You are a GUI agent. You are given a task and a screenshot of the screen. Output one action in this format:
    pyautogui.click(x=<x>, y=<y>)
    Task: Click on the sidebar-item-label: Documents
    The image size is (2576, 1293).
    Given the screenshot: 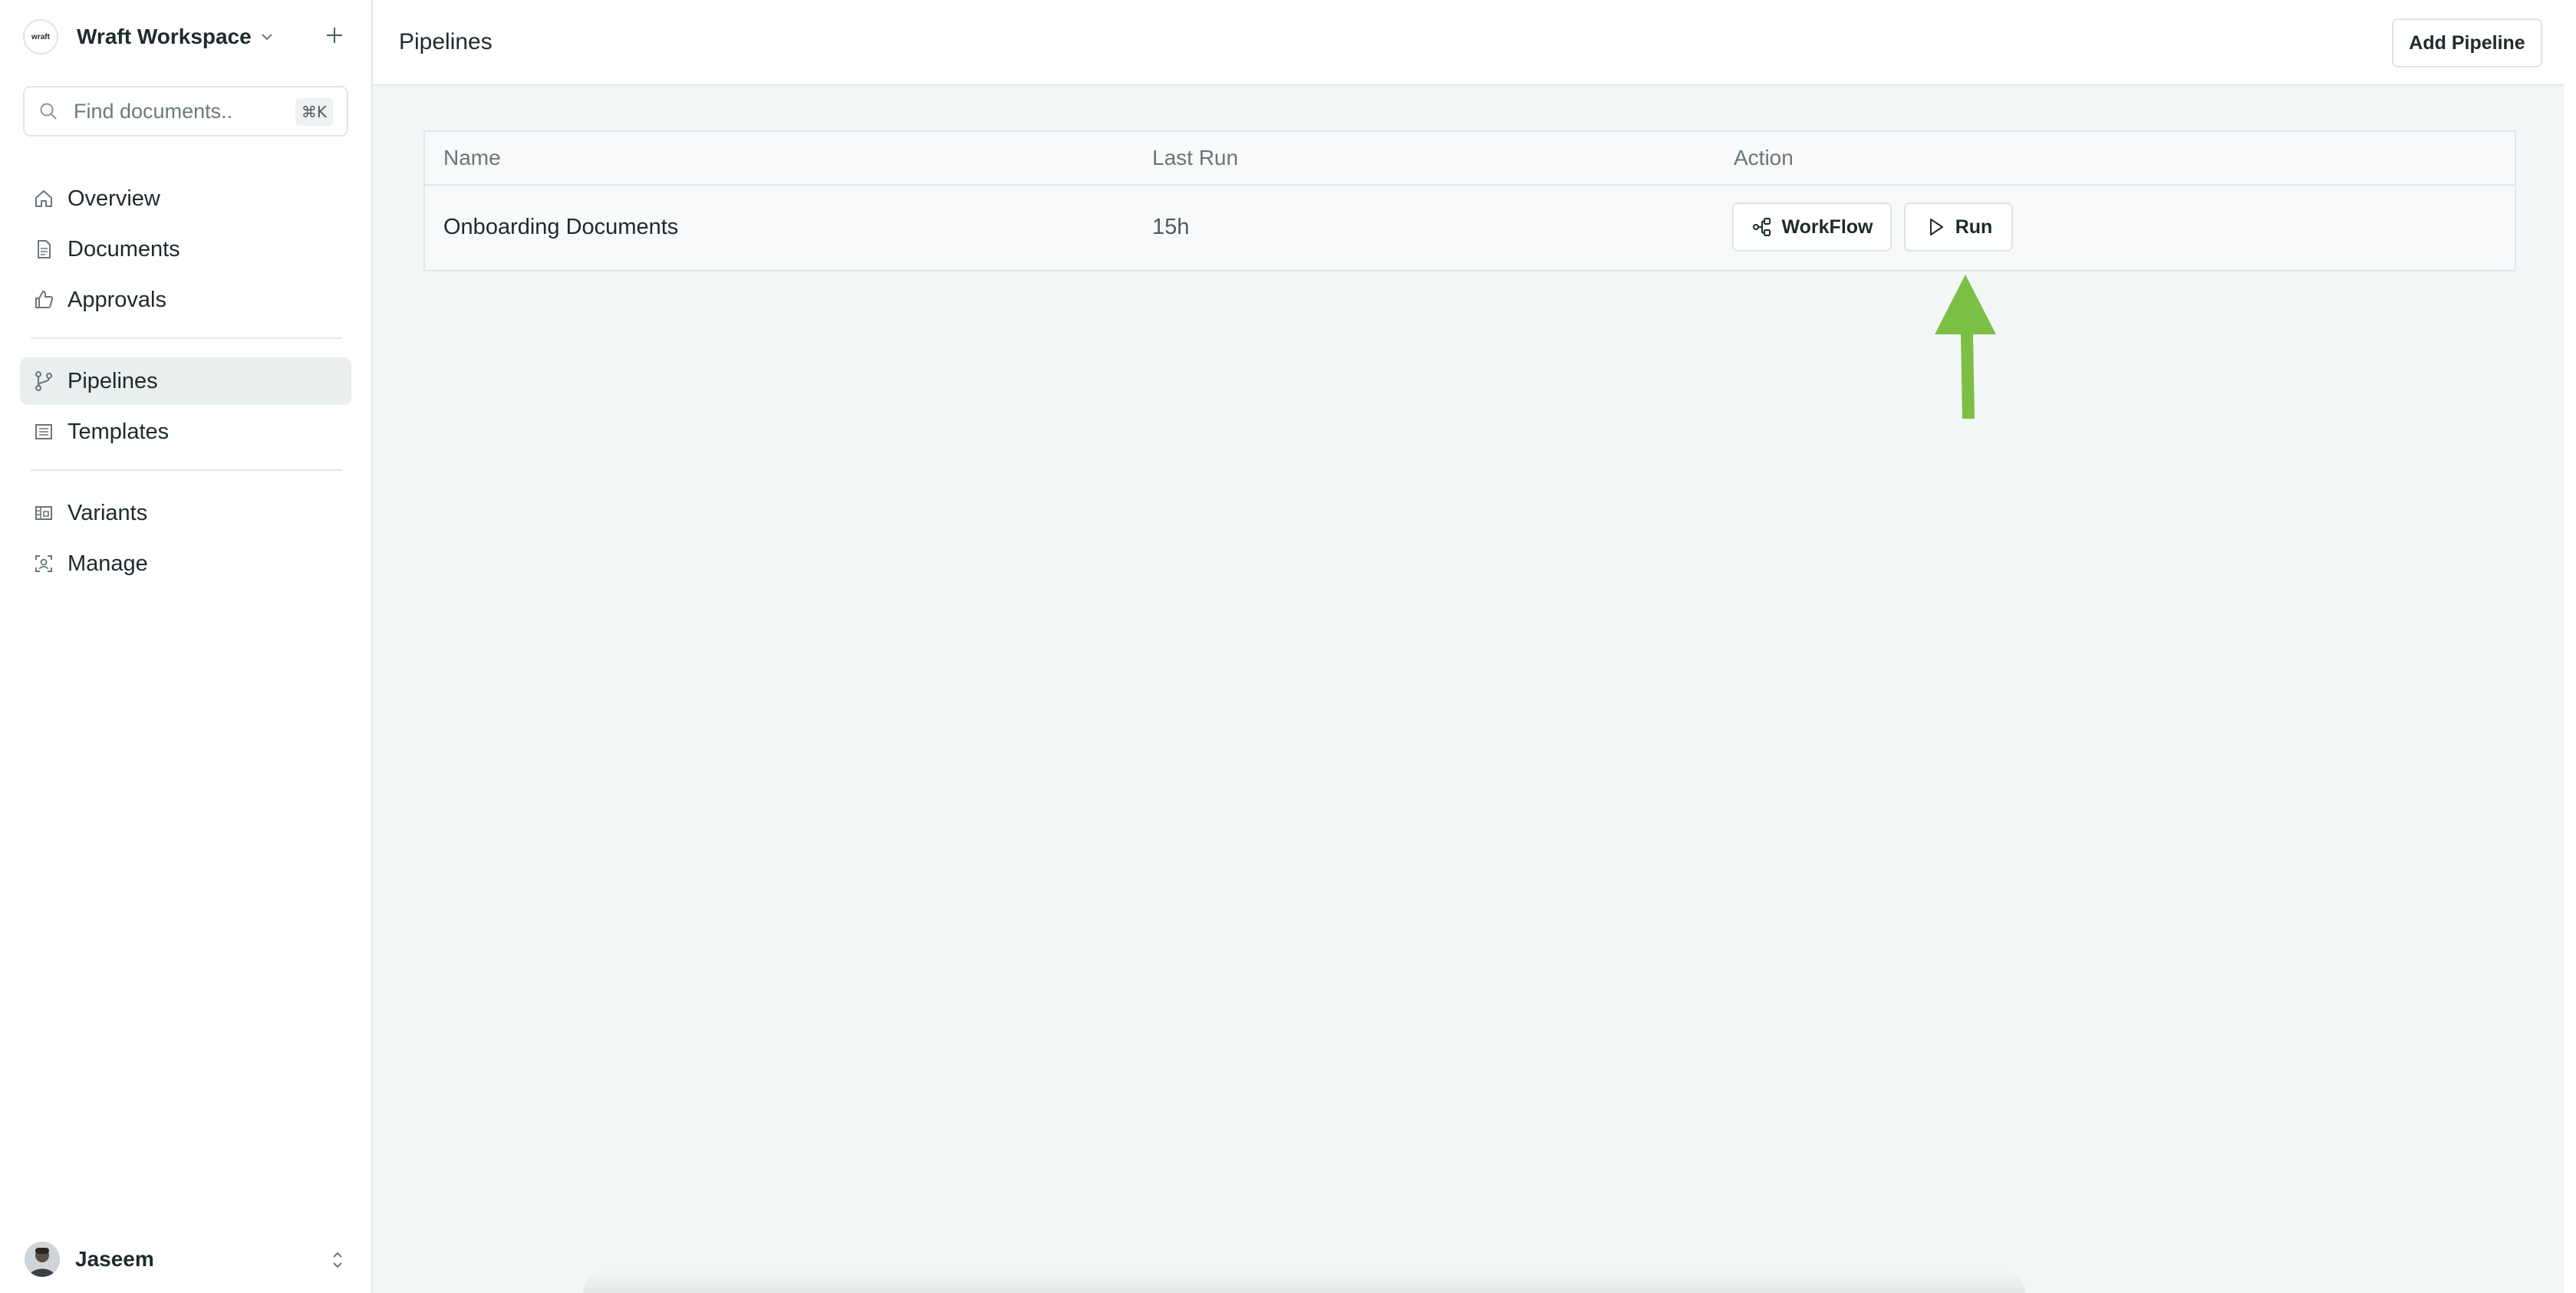 What is the action you would take?
    pyautogui.click(x=124, y=249)
    